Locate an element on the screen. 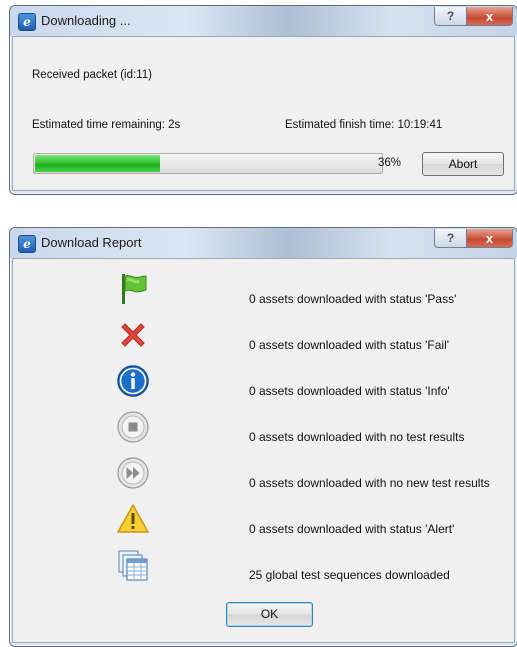  info-icon is located at coordinates (133, 381).